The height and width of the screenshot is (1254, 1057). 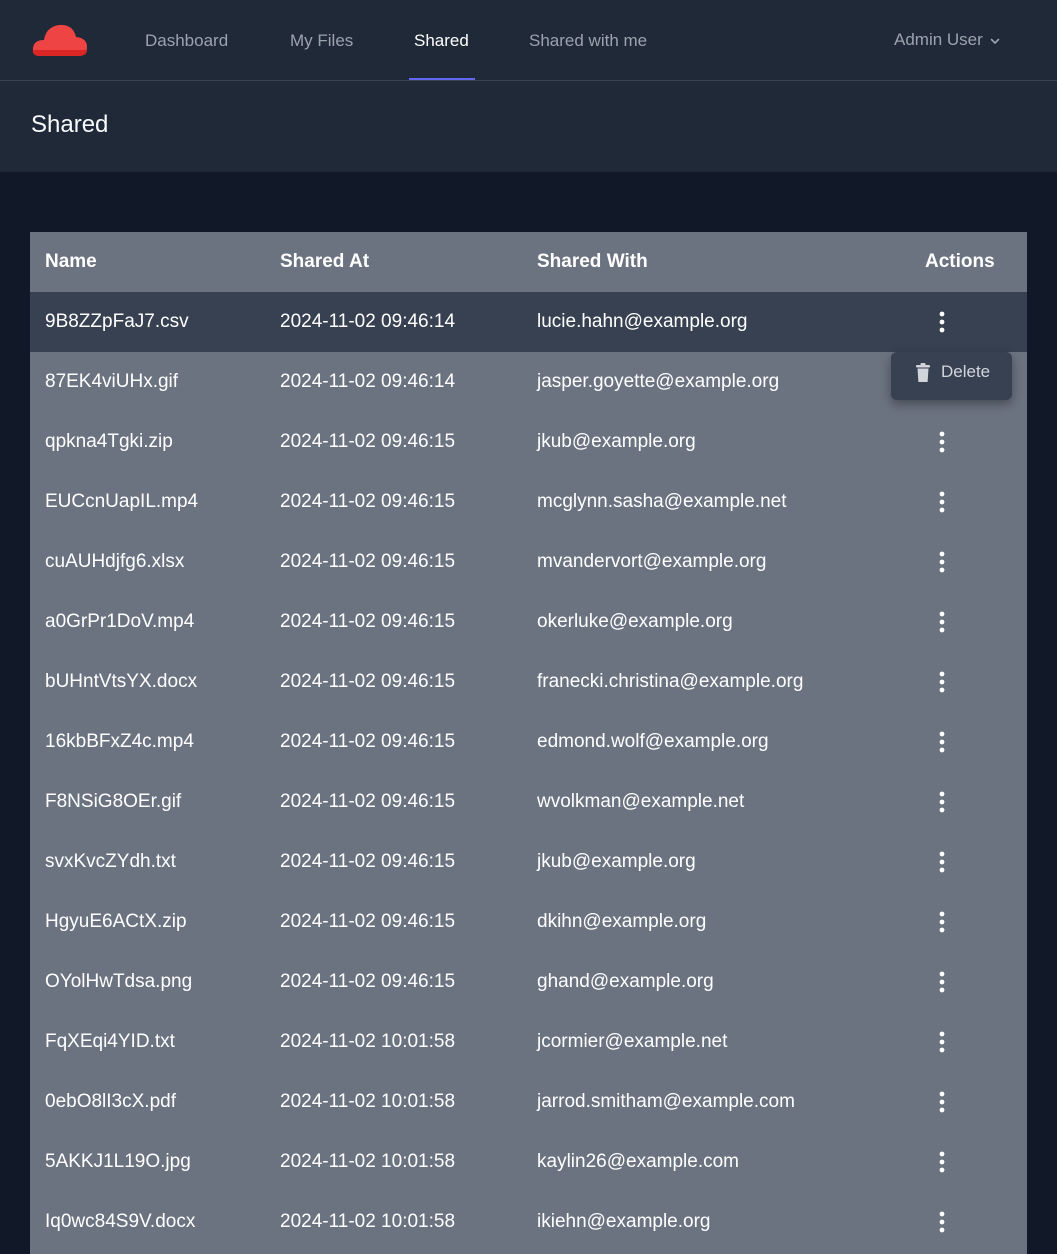 What do you see at coordinates (642, 321) in the screenshot?
I see `shared-with-cell: lucie.hahn@example.org` at bounding box center [642, 321].